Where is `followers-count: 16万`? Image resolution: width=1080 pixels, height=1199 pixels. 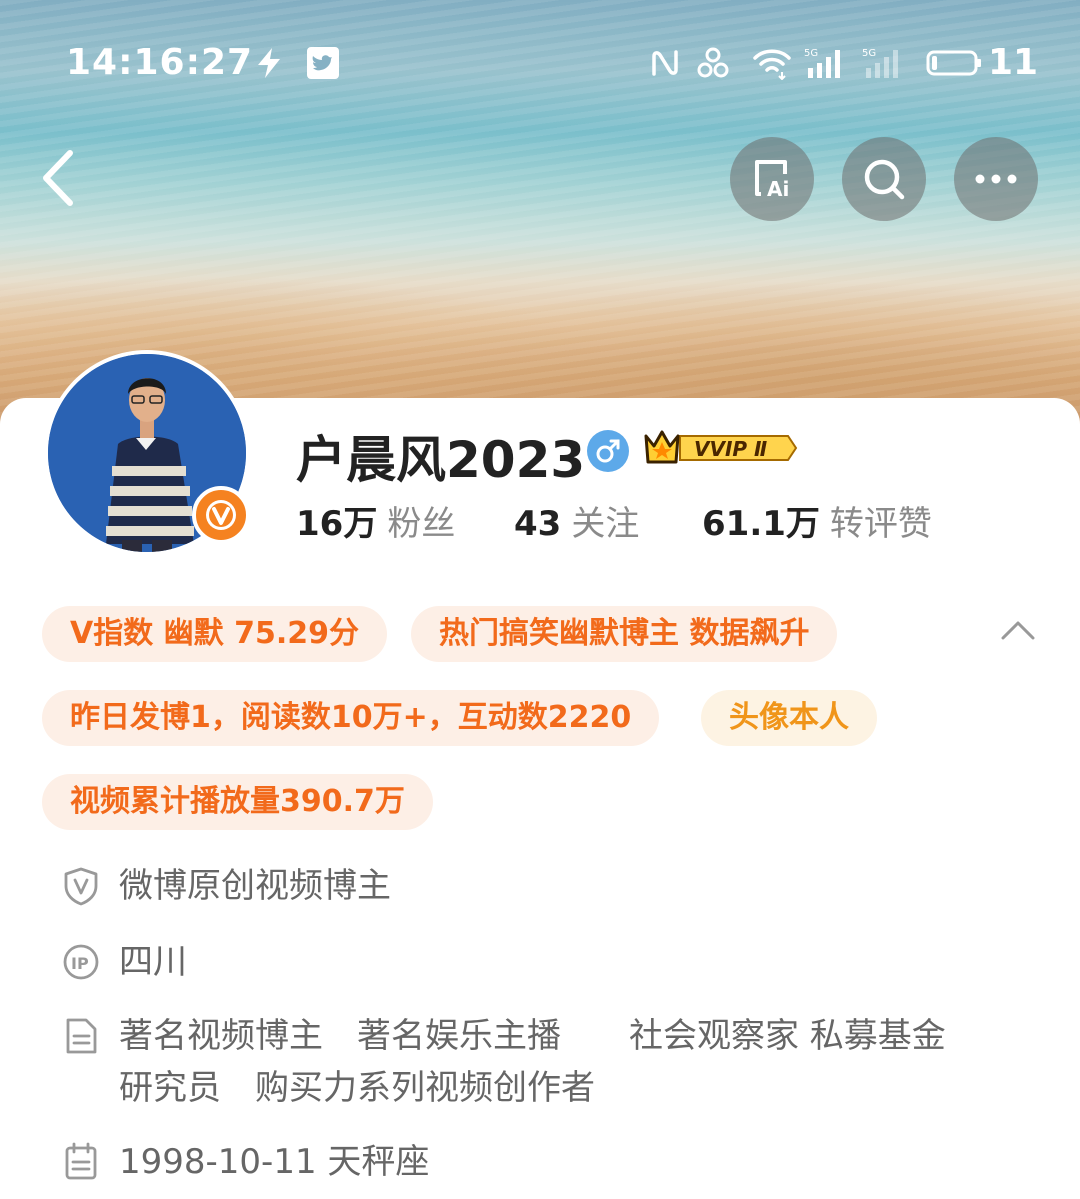
followers-count: 16万 is located at coordinates (337, 524).